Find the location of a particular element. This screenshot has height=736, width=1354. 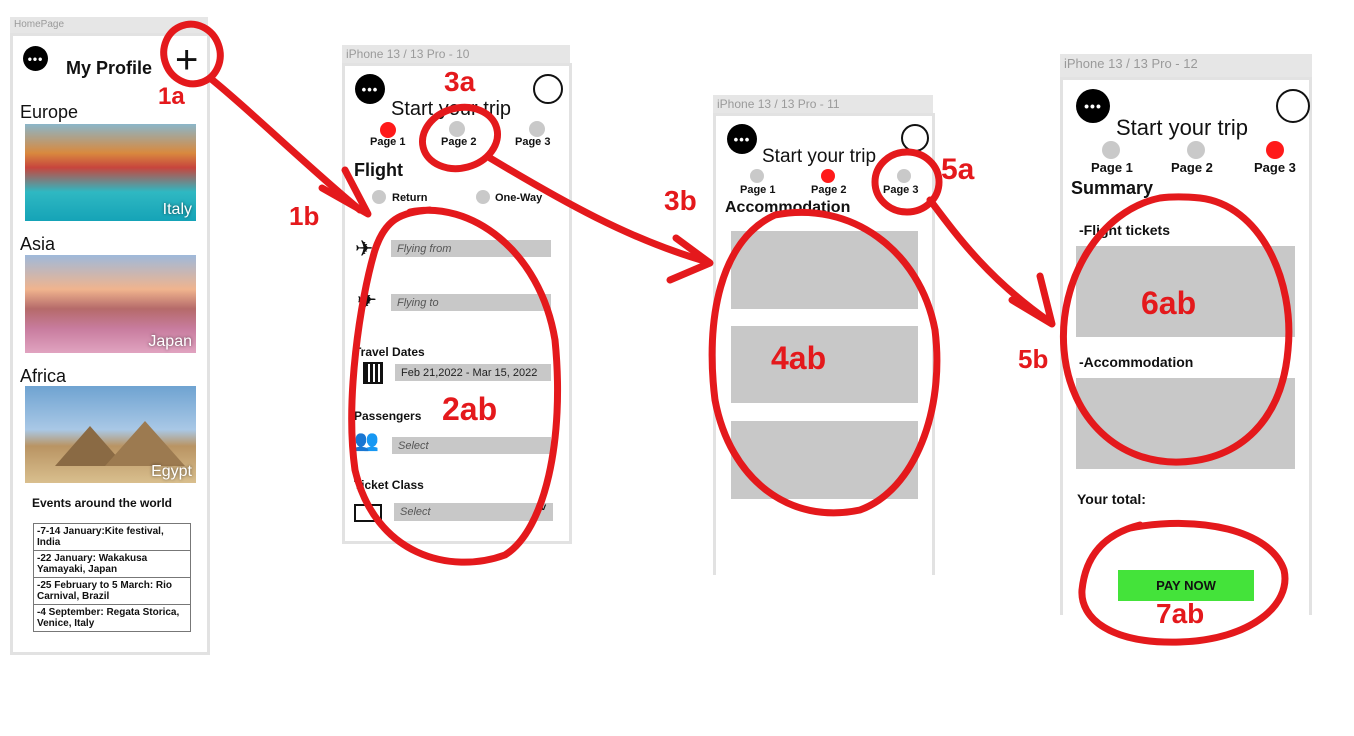

annotation-label-1b: 1b is located at coordinates (304, 216).